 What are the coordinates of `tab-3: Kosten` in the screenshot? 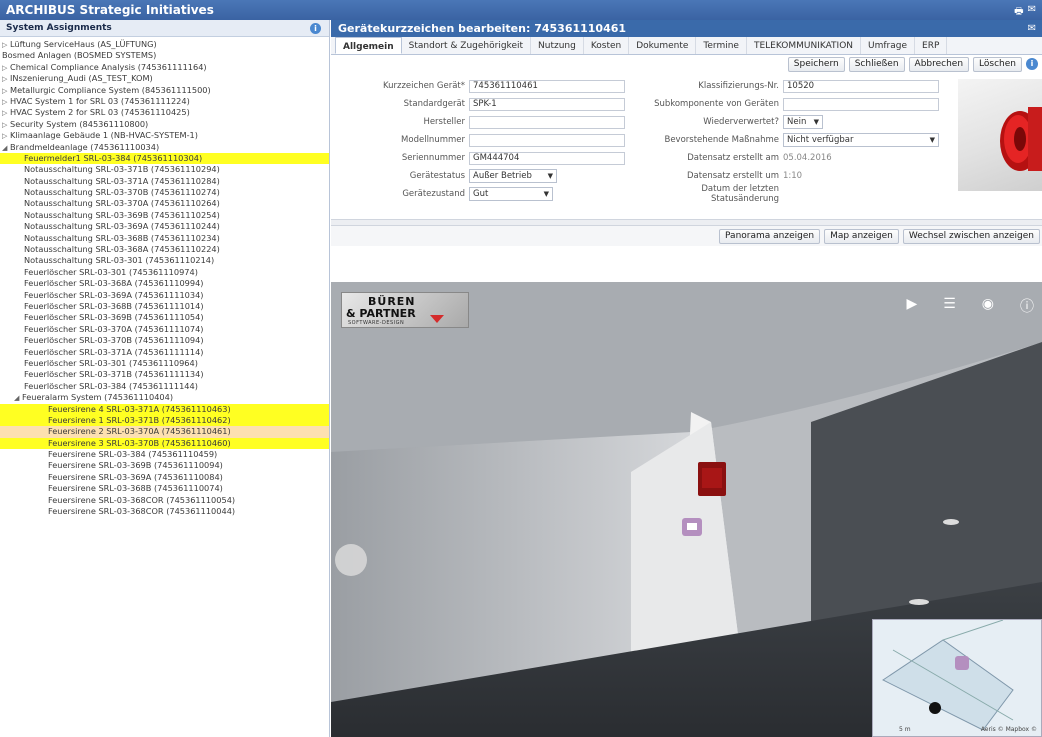 It's located at (607, 45).